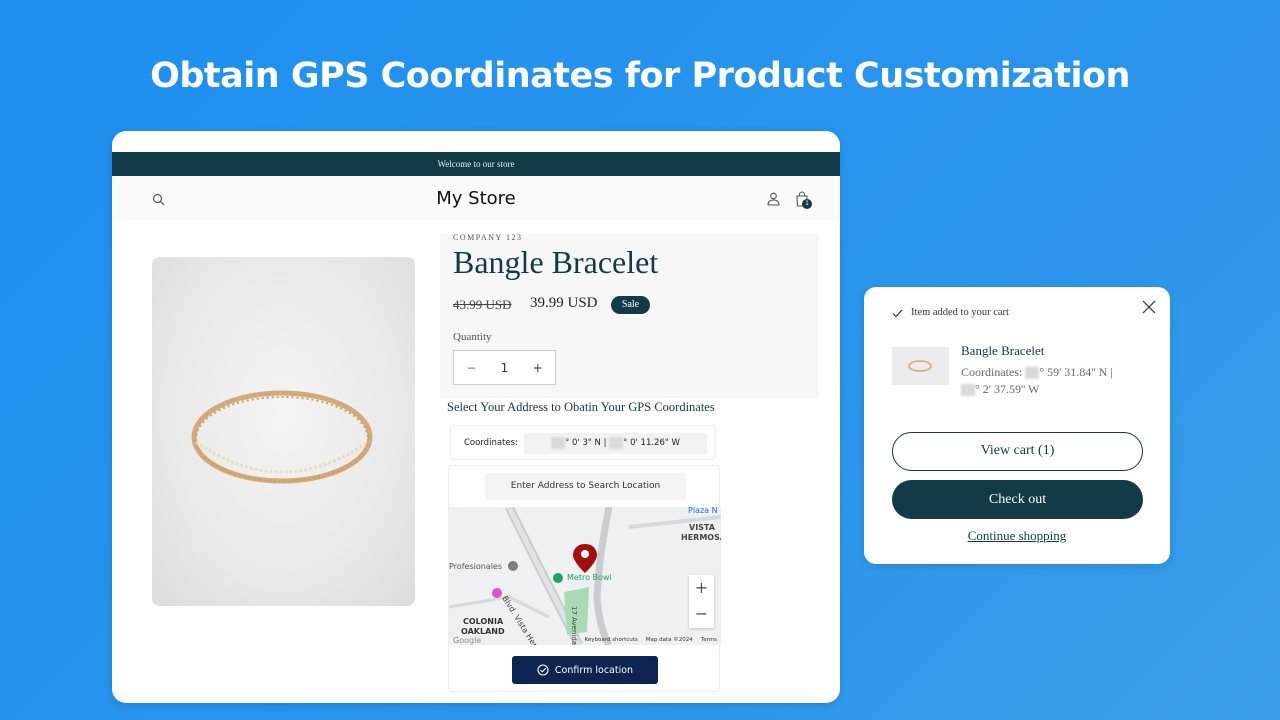  I want to click on view-cart-button: View cart (1), so click(1017, 451).